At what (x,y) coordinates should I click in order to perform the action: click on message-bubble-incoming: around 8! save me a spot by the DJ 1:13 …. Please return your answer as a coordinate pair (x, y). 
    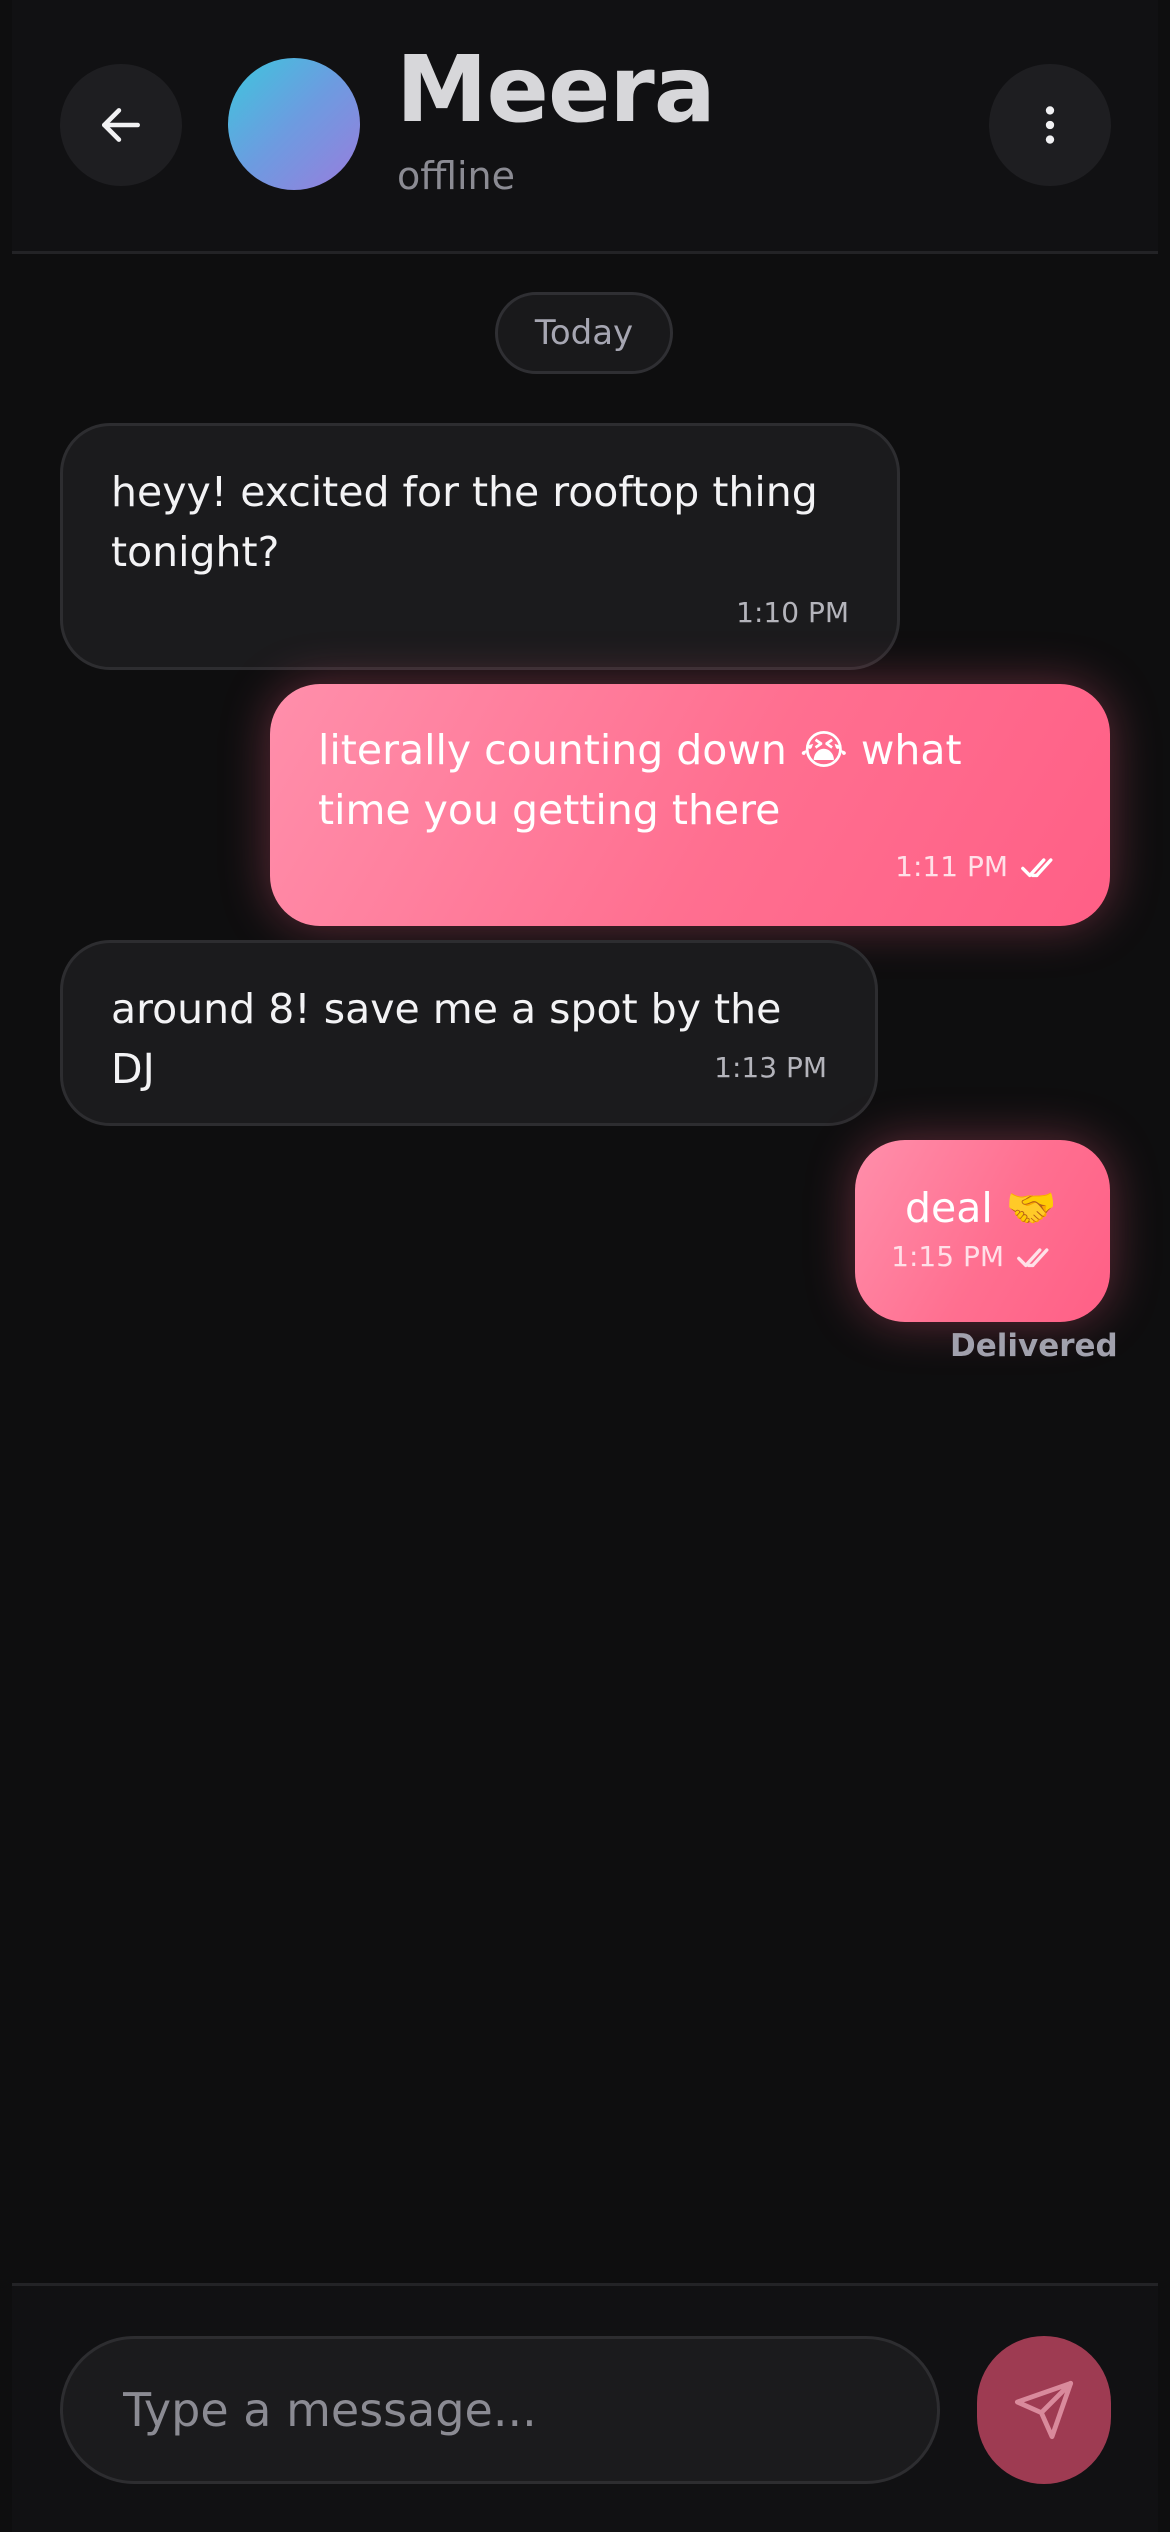
    Looking at the image, I should click on (469, 1033).